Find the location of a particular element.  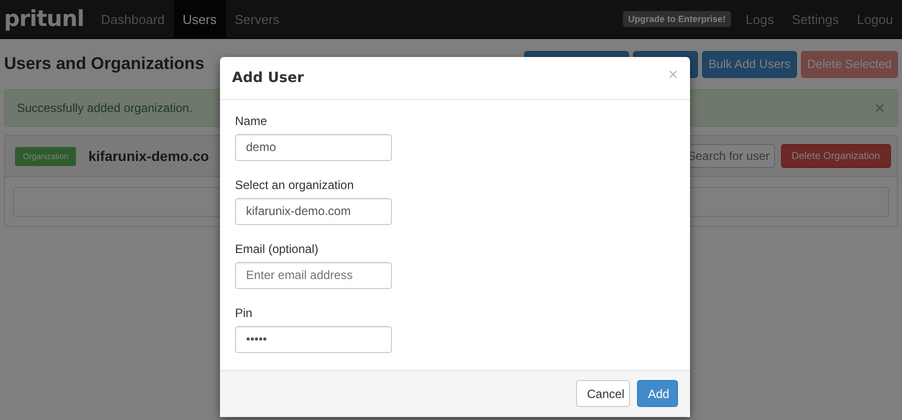

page-title: Users and Organizations is located at coordinates (104, 64).